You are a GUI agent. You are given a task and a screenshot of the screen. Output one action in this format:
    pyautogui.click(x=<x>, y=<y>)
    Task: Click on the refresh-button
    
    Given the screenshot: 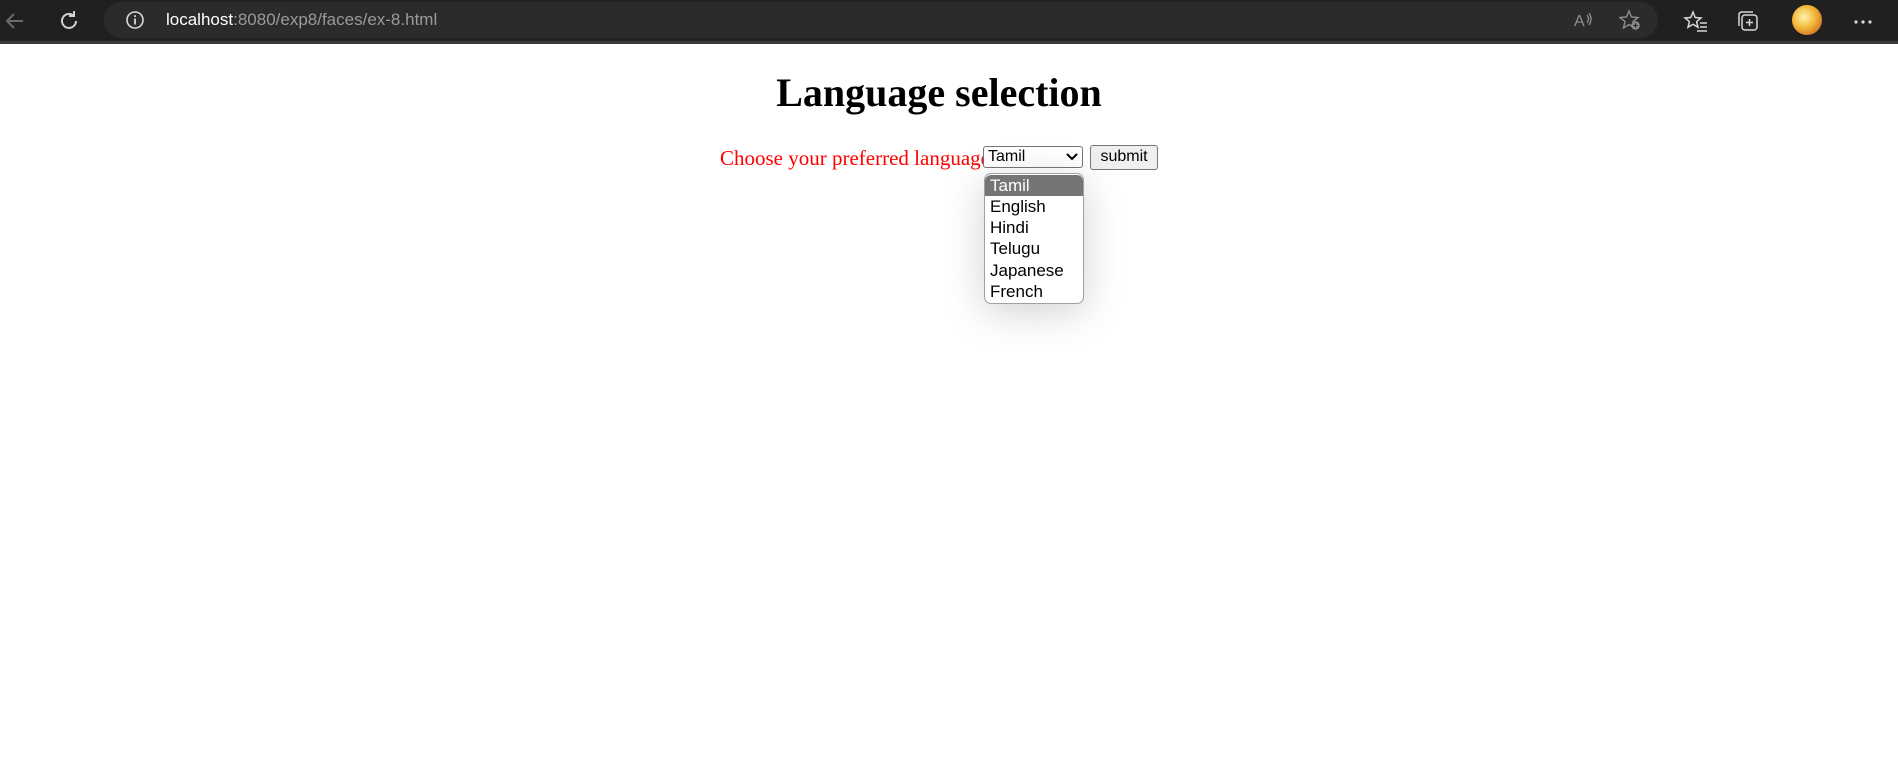 What is the action you would take?
    pyautogui.click(x=69, y=21)
    